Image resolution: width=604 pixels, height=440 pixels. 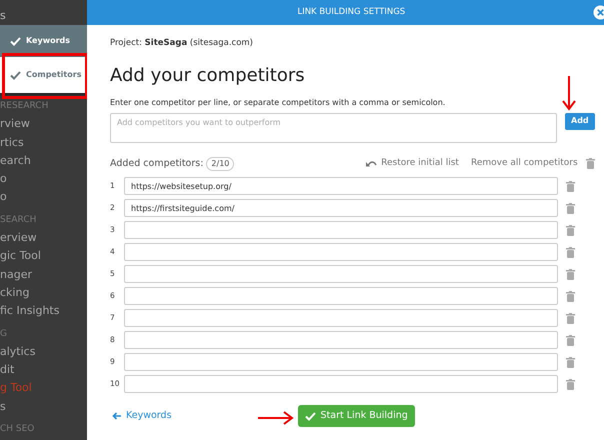 I want to click on instruction-text: Enter one competitor per line, or separate competitors with a comma or semicolon., so click(x=278, y=102).